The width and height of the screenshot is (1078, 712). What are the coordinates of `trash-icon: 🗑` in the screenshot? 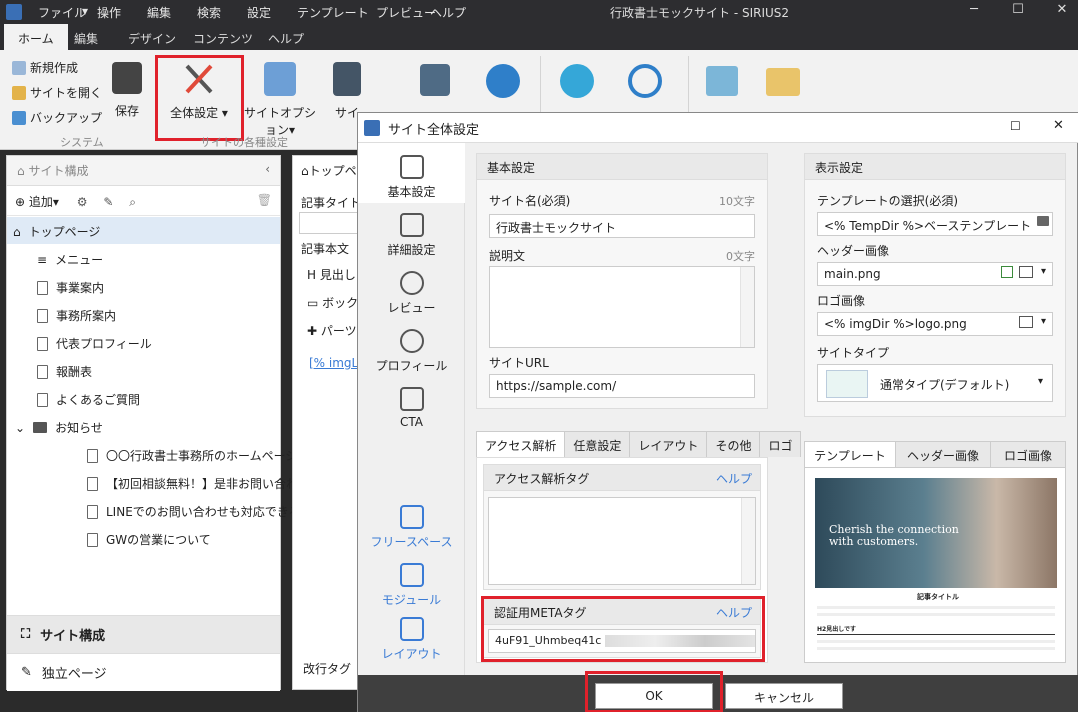 It's located at (264, 200).